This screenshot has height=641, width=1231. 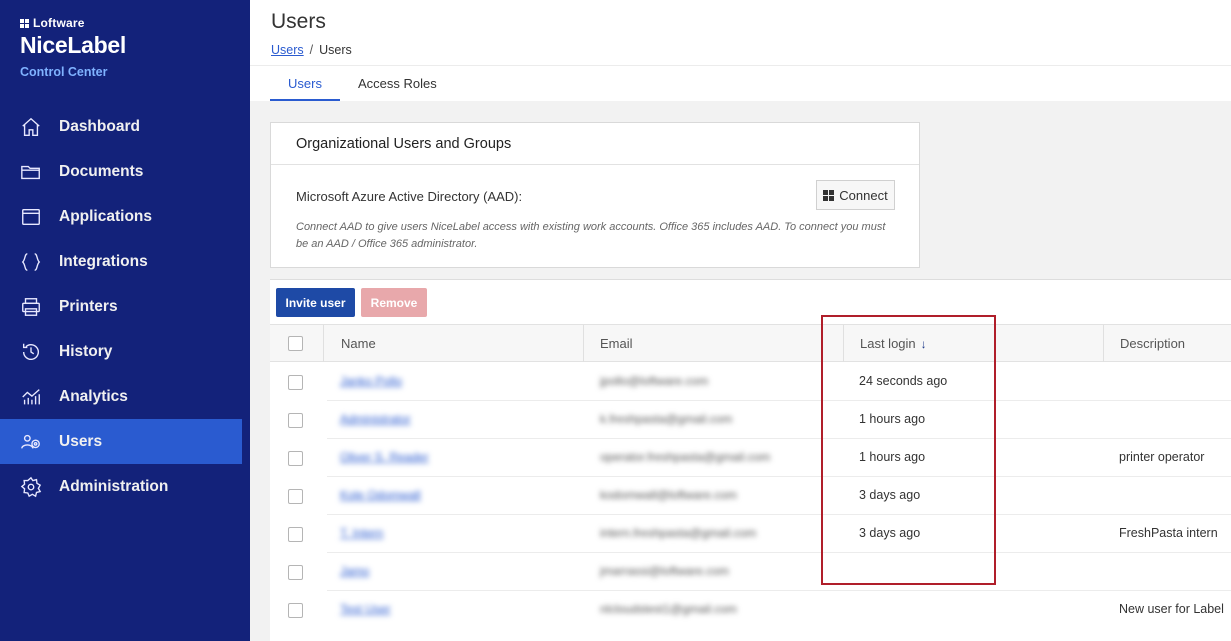 I want to click on select-all-checkbox, so click(x=295, y=343).